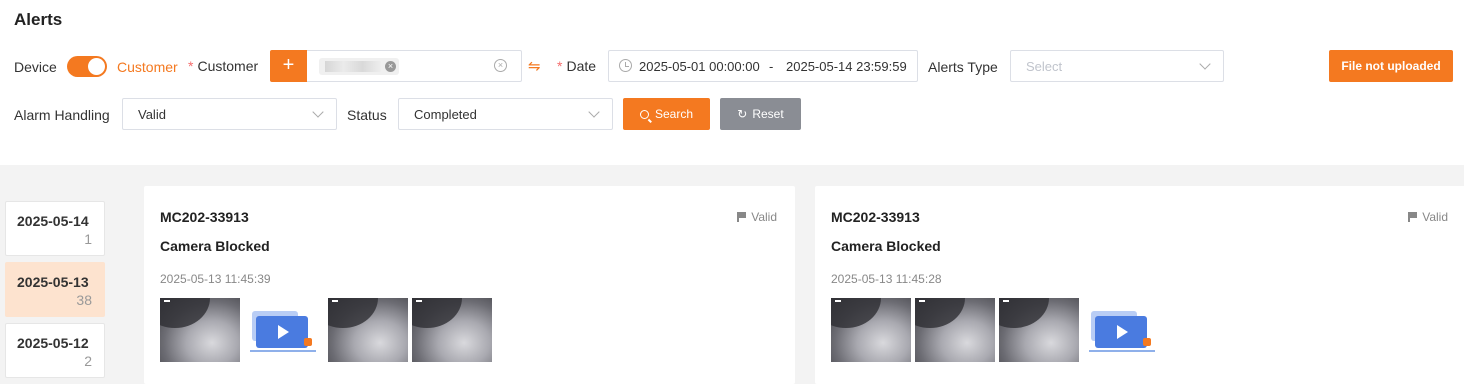 The height and width of the screenshot is (384, 1464). I want to click on alert-time: 2025-05-13 11:45:39, so click(215, 279).